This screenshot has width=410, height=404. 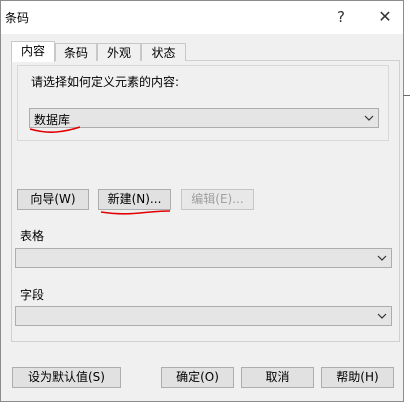 What do you see at coordinates (33, 51) in the screenshot?
I see `tab-content: 内容` at bounding box center [33, 51].